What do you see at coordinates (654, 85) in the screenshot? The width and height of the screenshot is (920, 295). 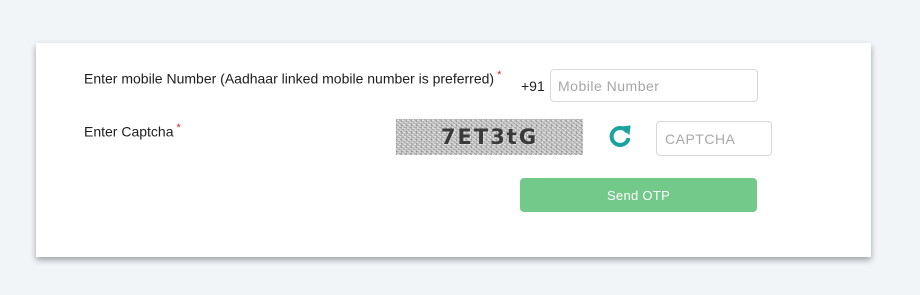 I see `mobile-number-input` at bounding box center [654, 85].